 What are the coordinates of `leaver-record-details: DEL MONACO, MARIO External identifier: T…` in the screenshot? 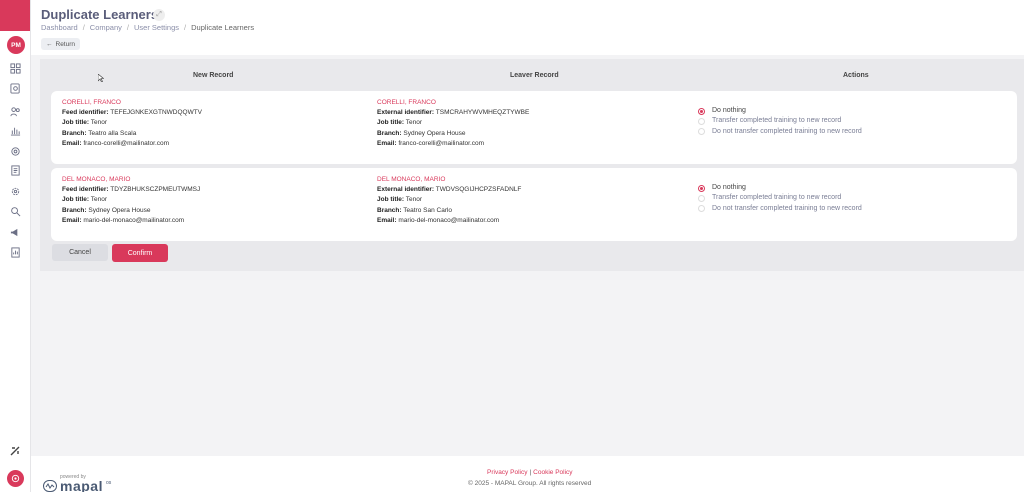 It's located at (449, 200).